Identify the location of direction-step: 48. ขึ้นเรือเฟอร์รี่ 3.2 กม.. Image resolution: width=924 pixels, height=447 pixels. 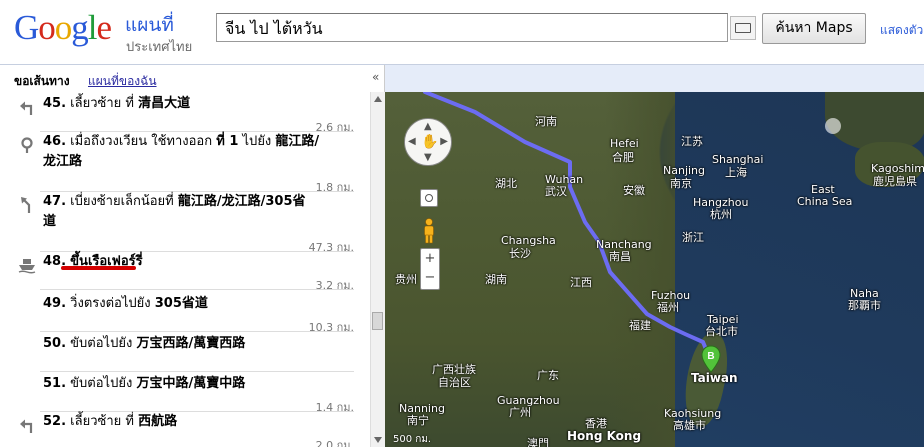
(185, 271).